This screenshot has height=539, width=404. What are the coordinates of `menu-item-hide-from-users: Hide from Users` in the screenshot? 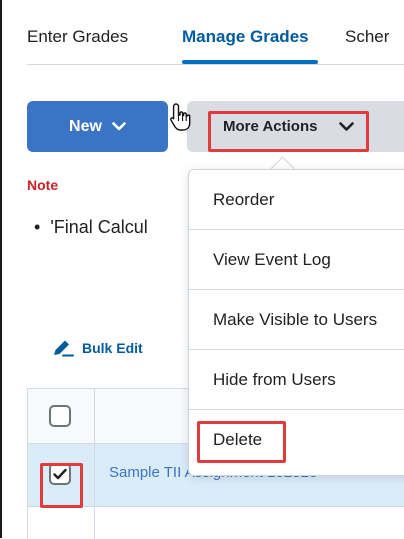 It's located at (296, 380).